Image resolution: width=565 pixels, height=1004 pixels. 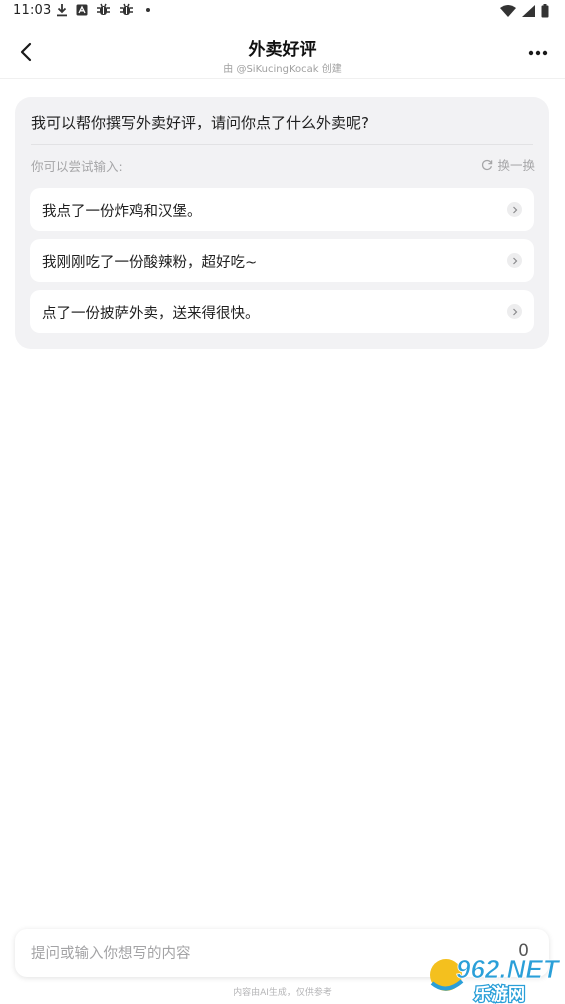 I want to click on more-horizontal-icon, so click(x=538, y=53).